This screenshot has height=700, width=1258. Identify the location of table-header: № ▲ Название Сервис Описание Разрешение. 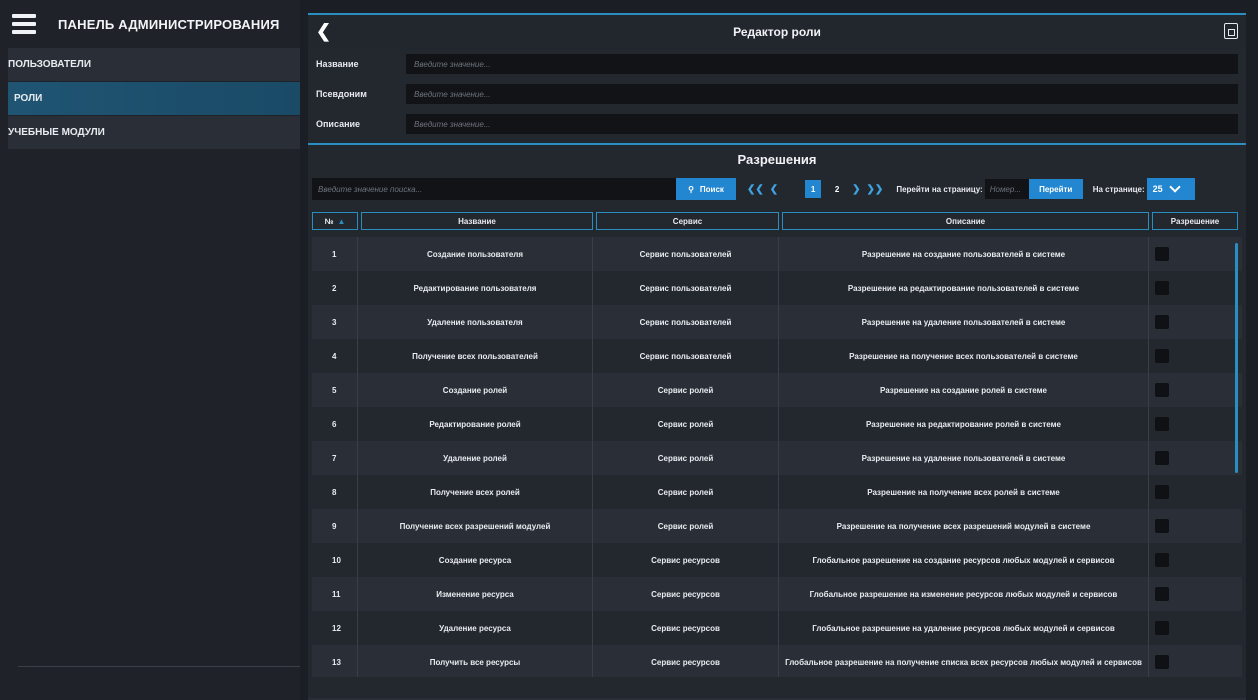
(777, 221).